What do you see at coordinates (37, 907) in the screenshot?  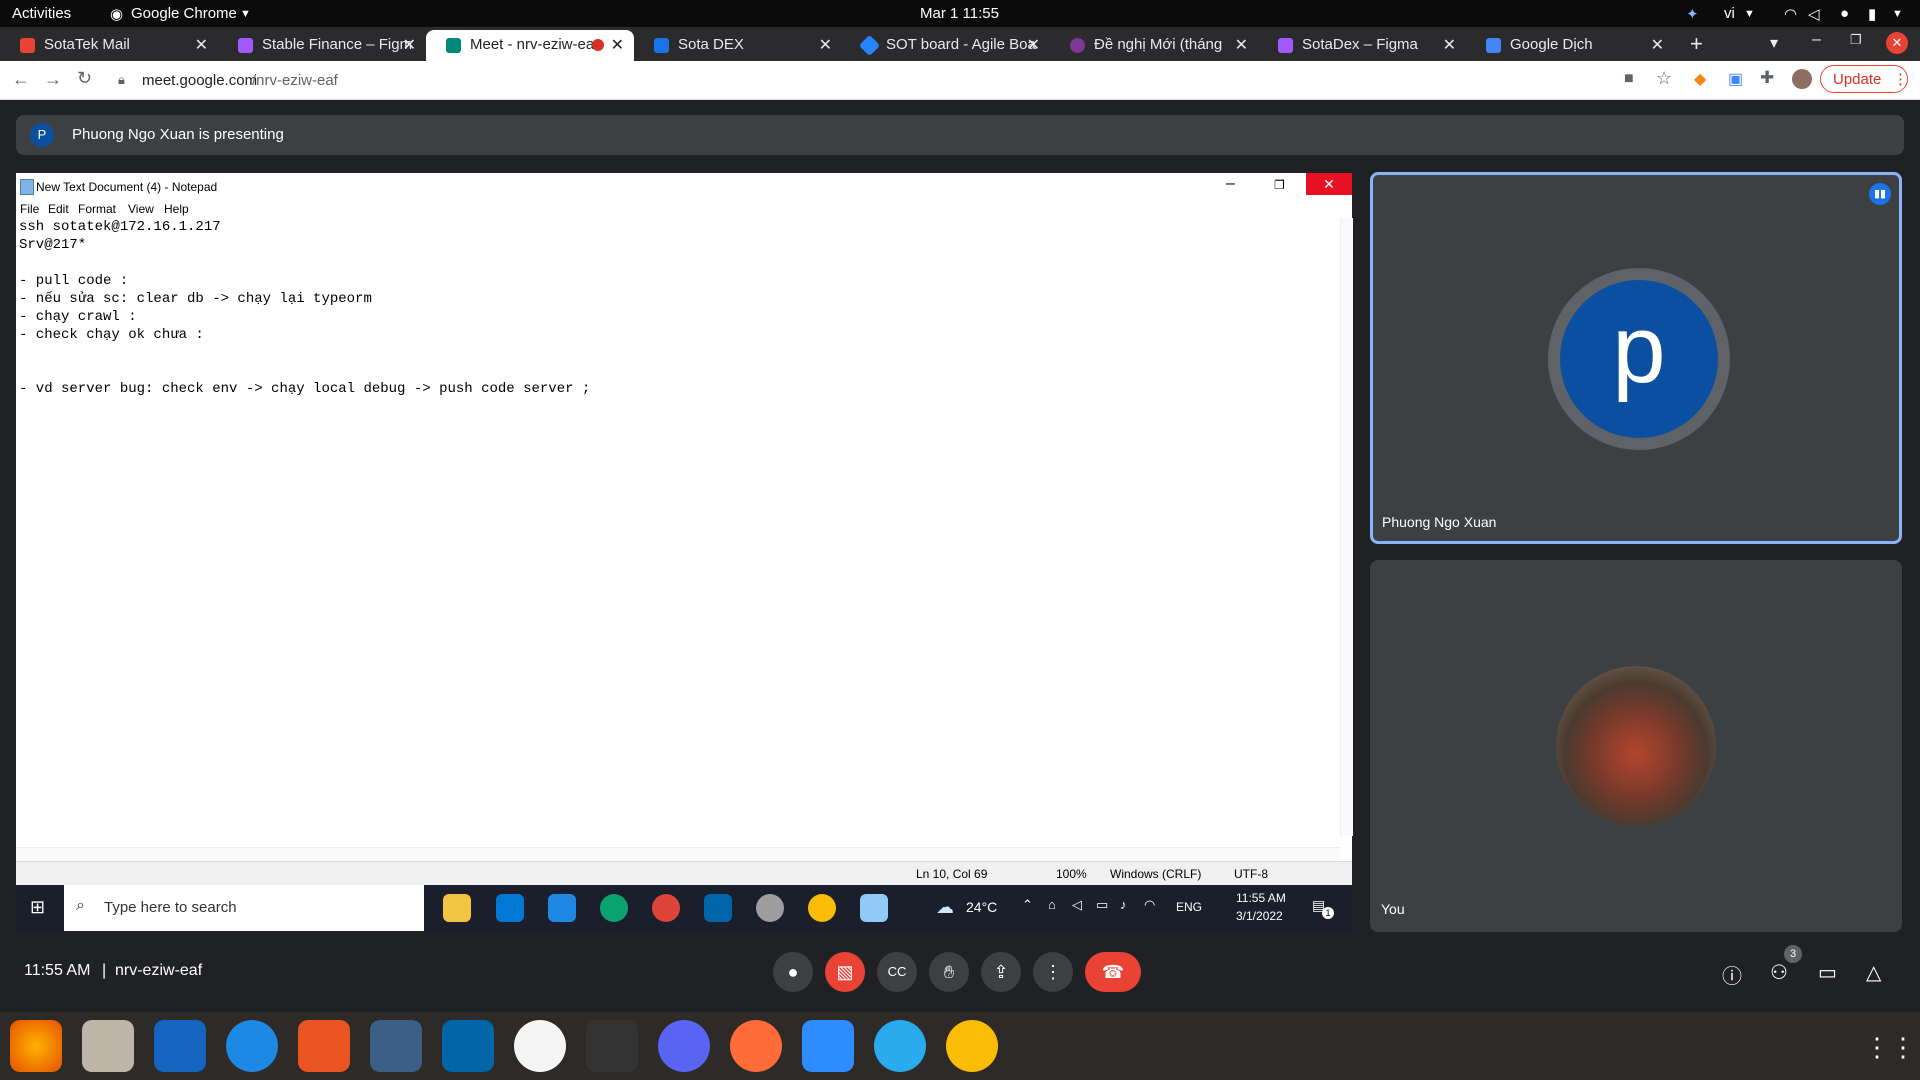 I see `windows-start-icon: ⊞` at bounding box center [37, 907].